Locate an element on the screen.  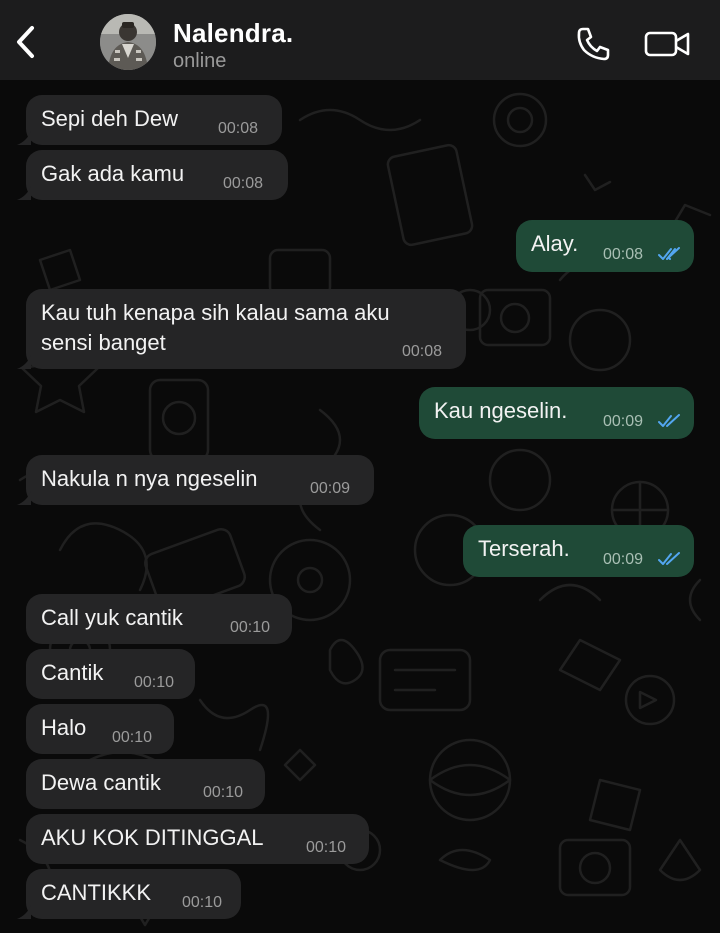
message-bubble-outgoing: Alay. 00:08 is located at coordinates (605, 246).